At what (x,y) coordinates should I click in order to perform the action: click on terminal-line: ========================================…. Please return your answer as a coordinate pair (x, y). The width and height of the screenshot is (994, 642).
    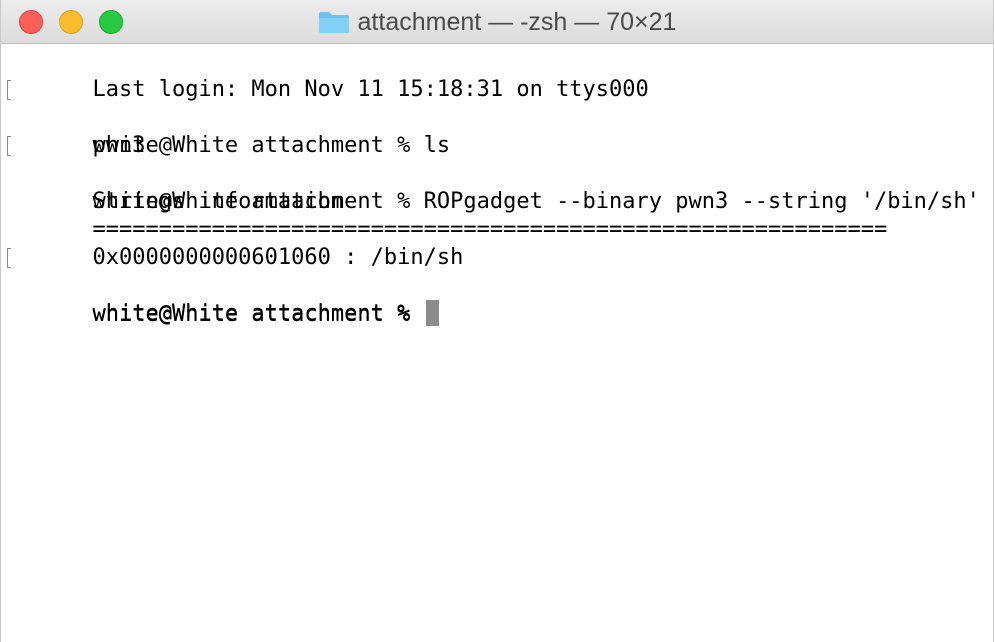
    Looking at the image, I should click on (499, 215).